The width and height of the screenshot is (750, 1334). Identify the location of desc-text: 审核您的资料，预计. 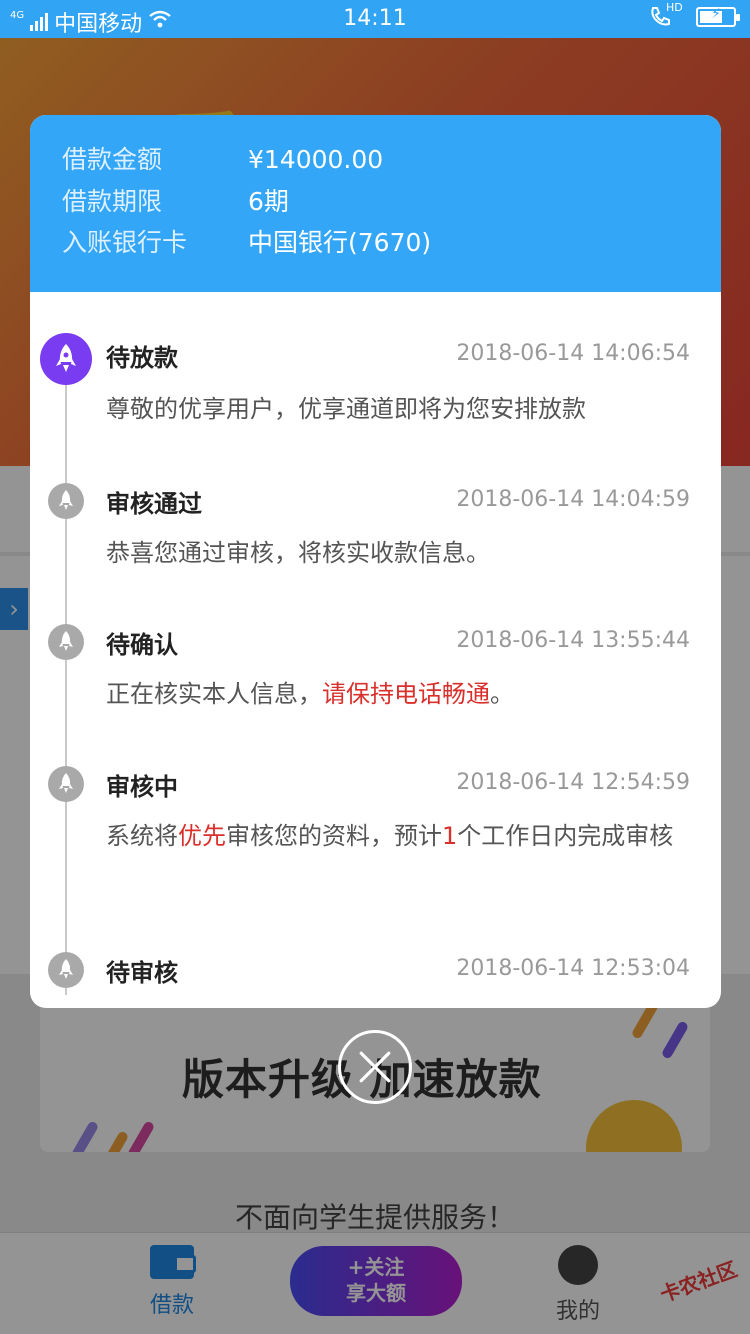
(334, 836).